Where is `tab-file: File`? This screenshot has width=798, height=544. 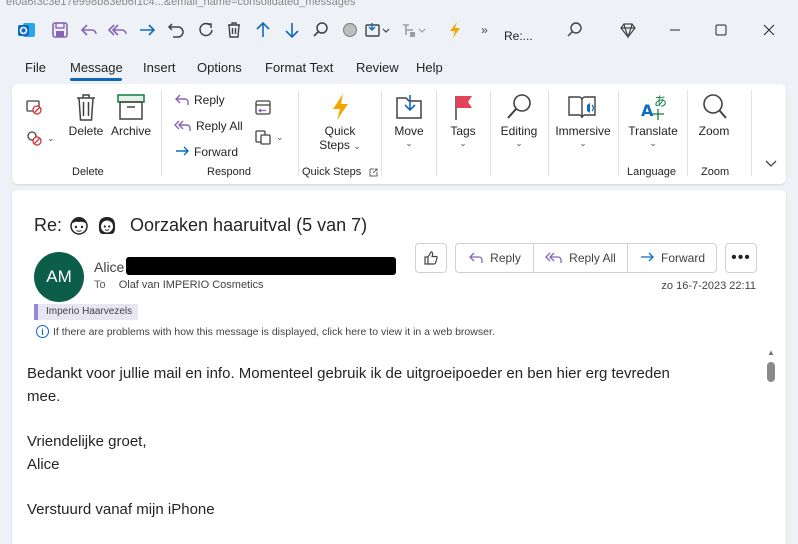
tab-file: File is located at coordinates (35, 67).